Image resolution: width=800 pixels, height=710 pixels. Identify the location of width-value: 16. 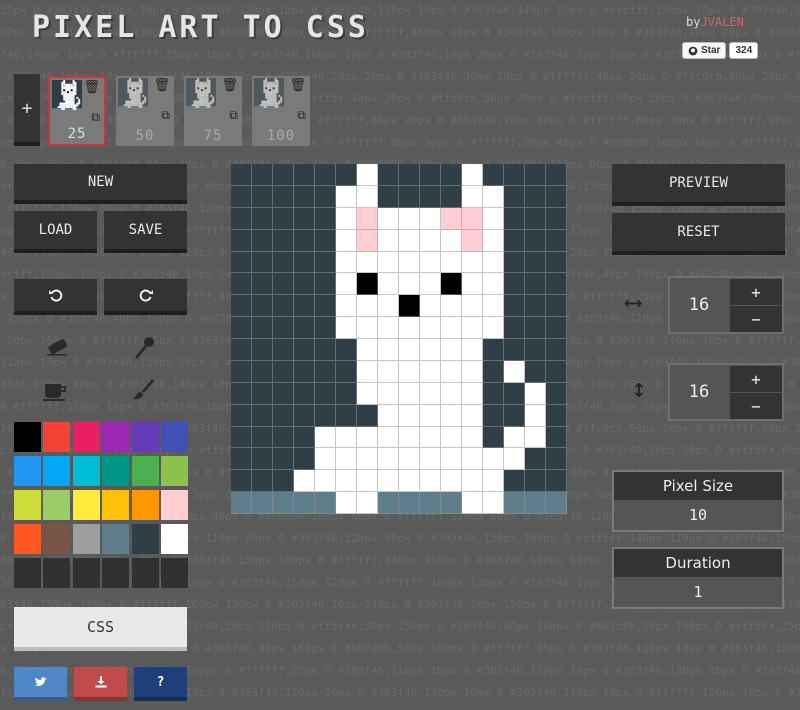
(699, 305).